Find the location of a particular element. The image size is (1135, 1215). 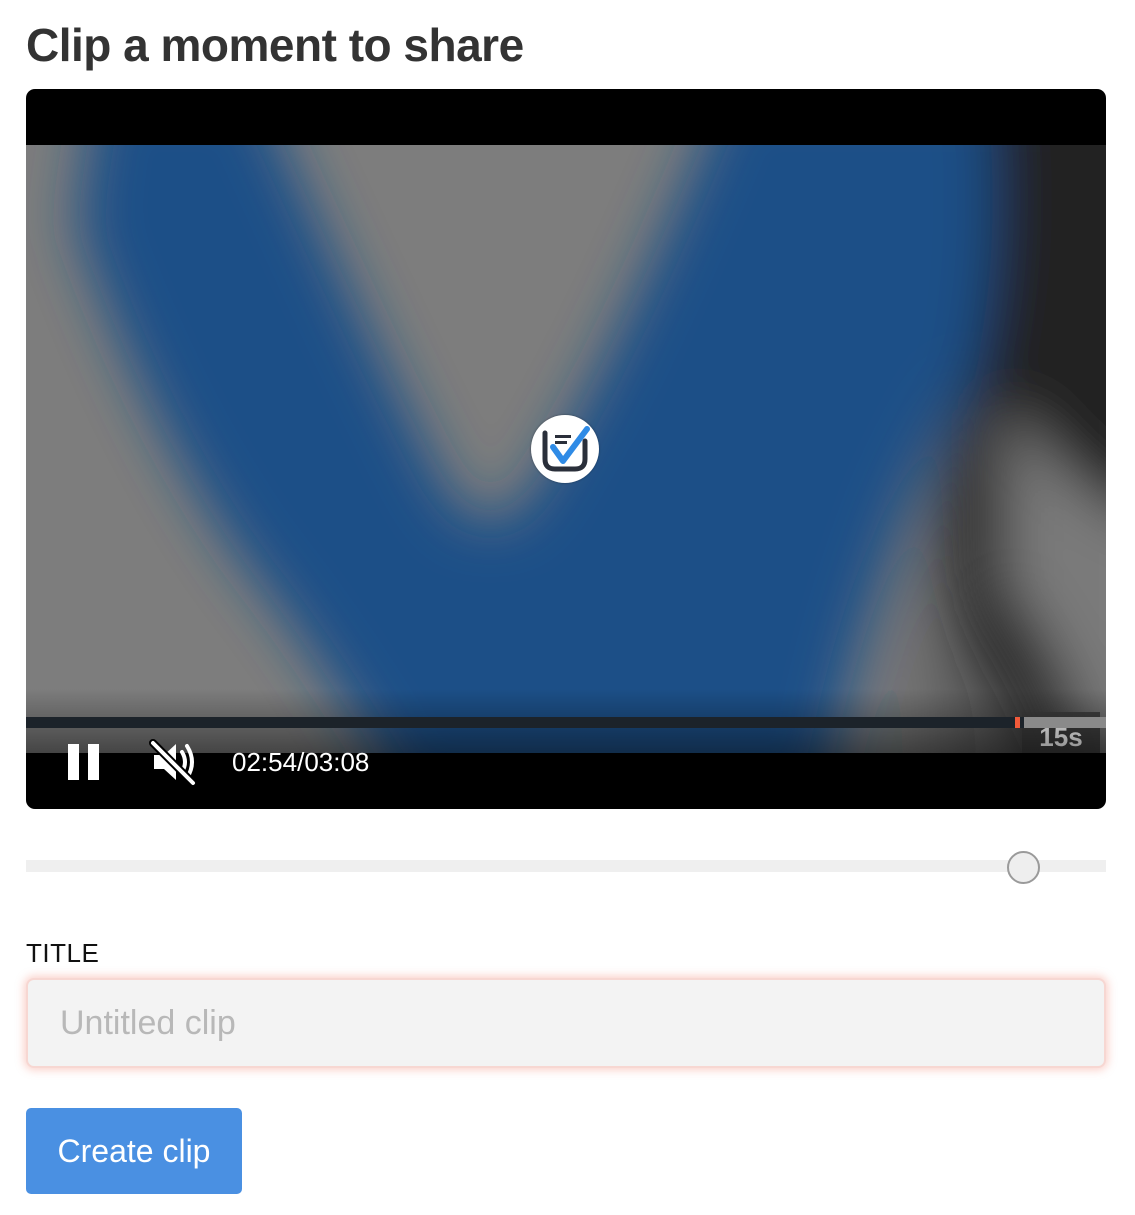

create-clip-button: Create clip is located at coordinates (134, 1151).